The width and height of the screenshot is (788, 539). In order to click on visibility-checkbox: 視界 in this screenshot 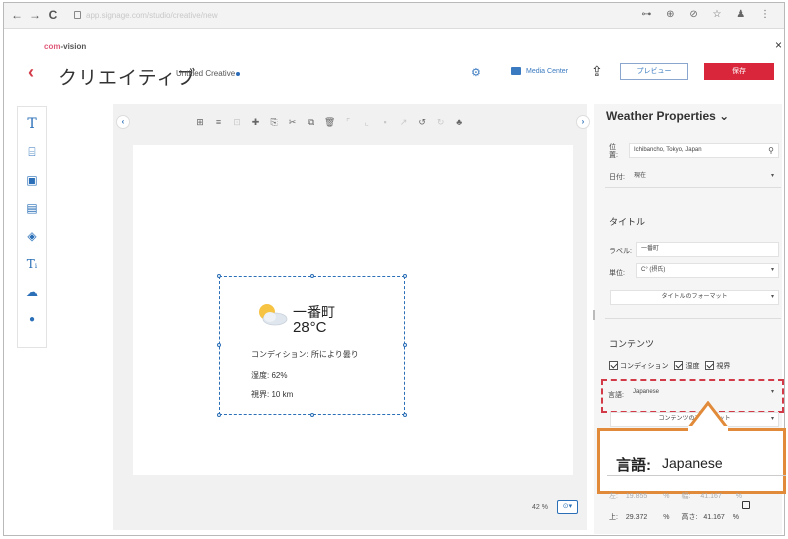, I will do `click(718, 365)`.